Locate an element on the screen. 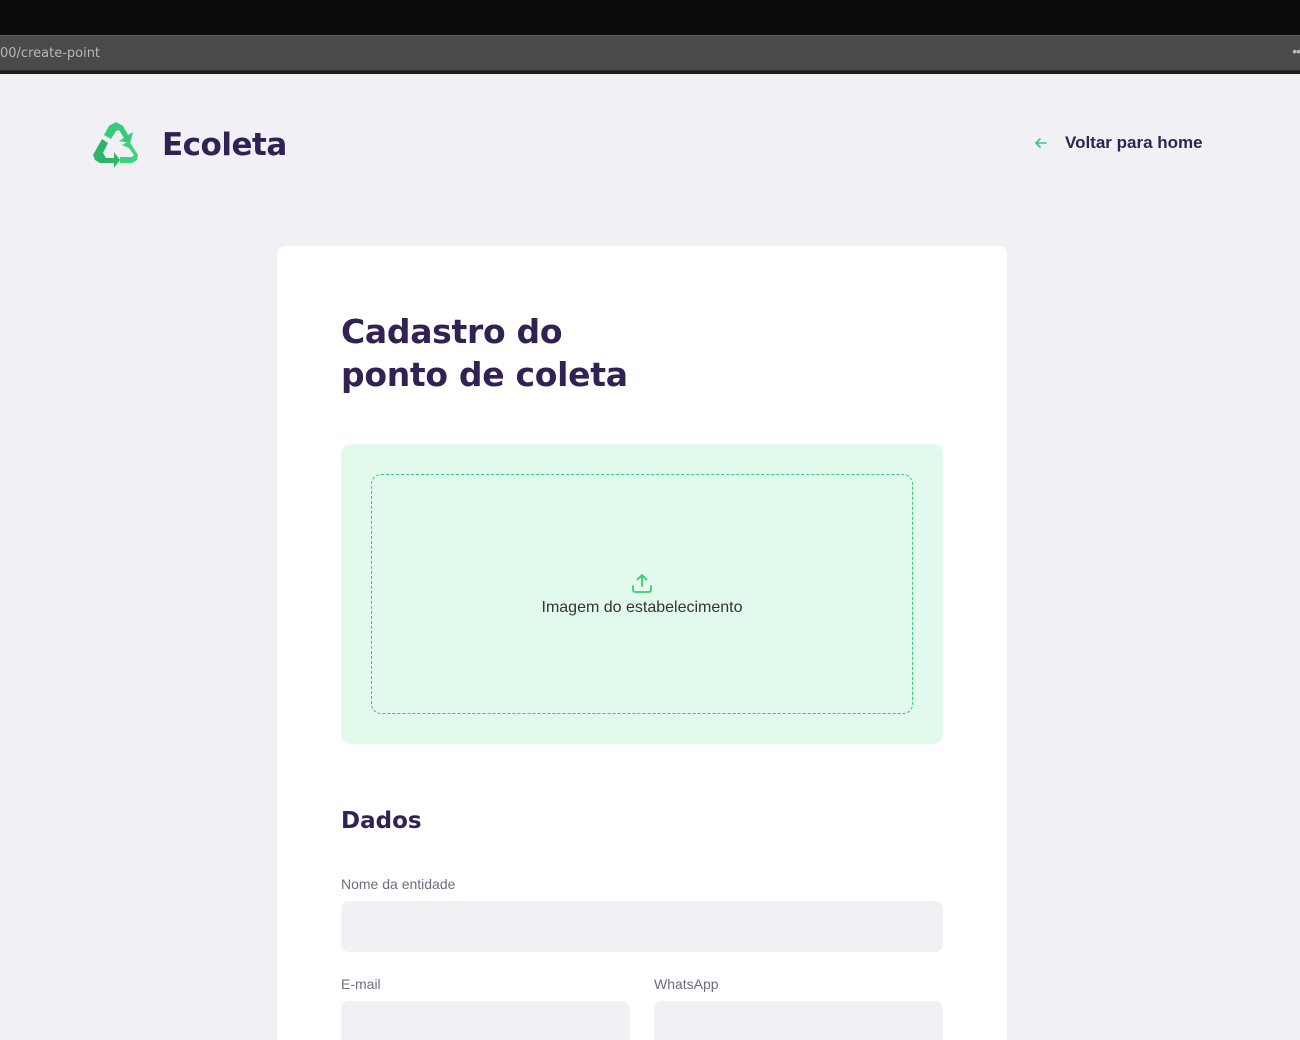 The width and height of the screenshot is (1300, 1040). ecoleta-logo: Ecoleta is located at coordinates (189, 145).